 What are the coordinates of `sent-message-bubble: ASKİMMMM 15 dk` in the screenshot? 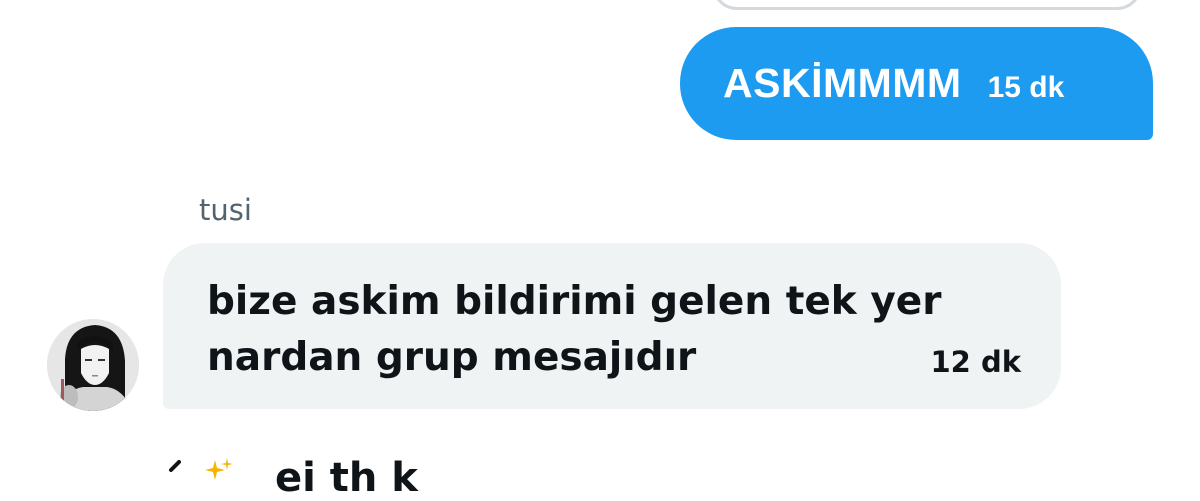 It's located at (916, 83).